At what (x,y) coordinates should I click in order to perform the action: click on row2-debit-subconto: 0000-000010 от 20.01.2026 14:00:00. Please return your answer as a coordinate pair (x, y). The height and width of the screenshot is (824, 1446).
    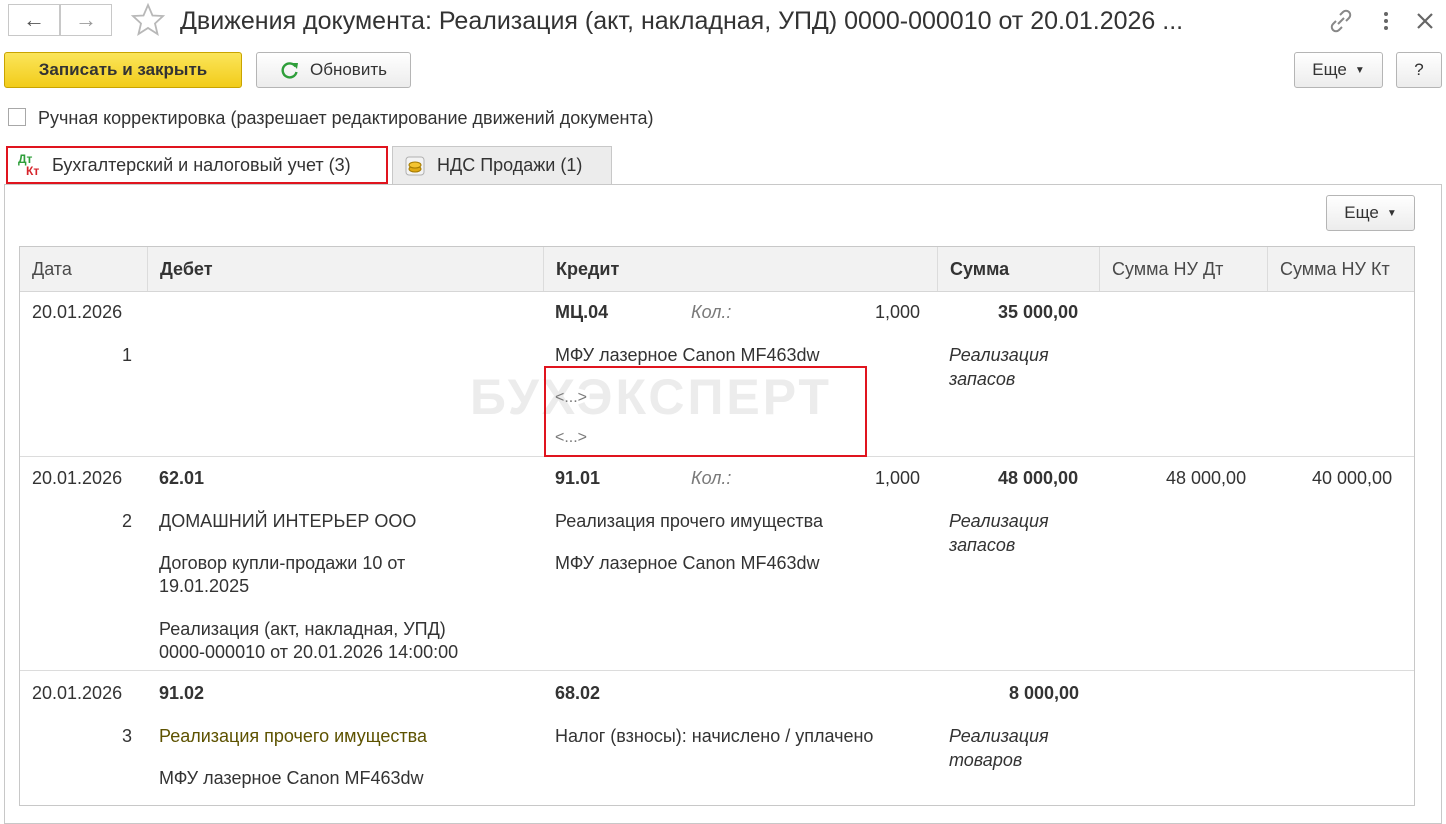
    Looking at the image, I should click on (308, 652).